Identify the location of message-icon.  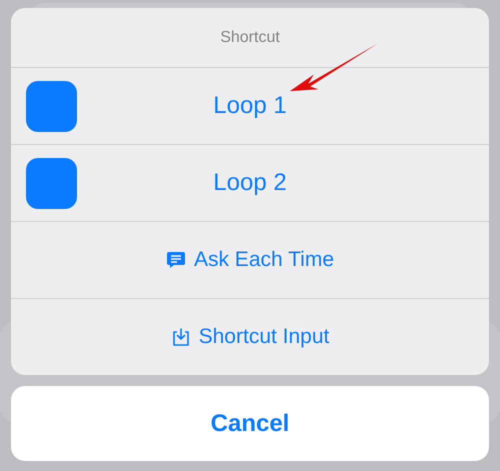
(176, 260).